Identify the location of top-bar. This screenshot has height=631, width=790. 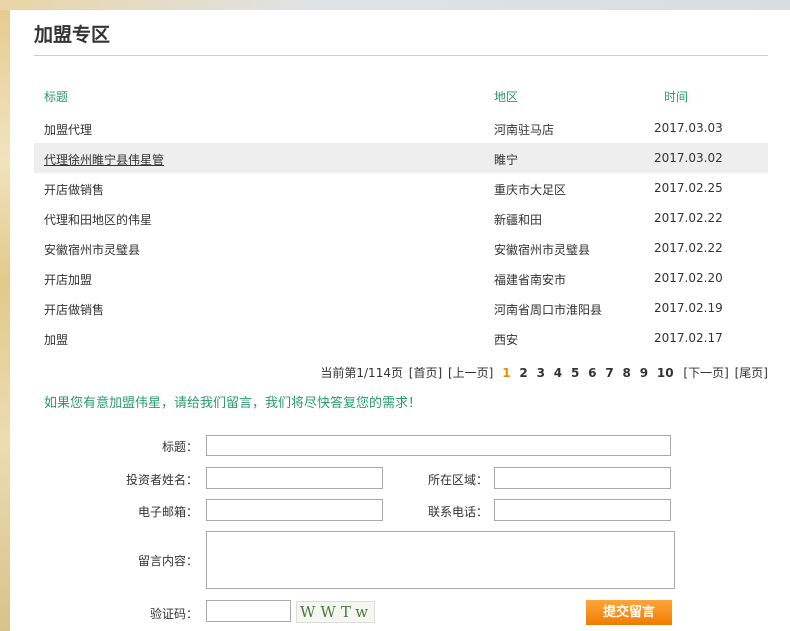
(395, 5).